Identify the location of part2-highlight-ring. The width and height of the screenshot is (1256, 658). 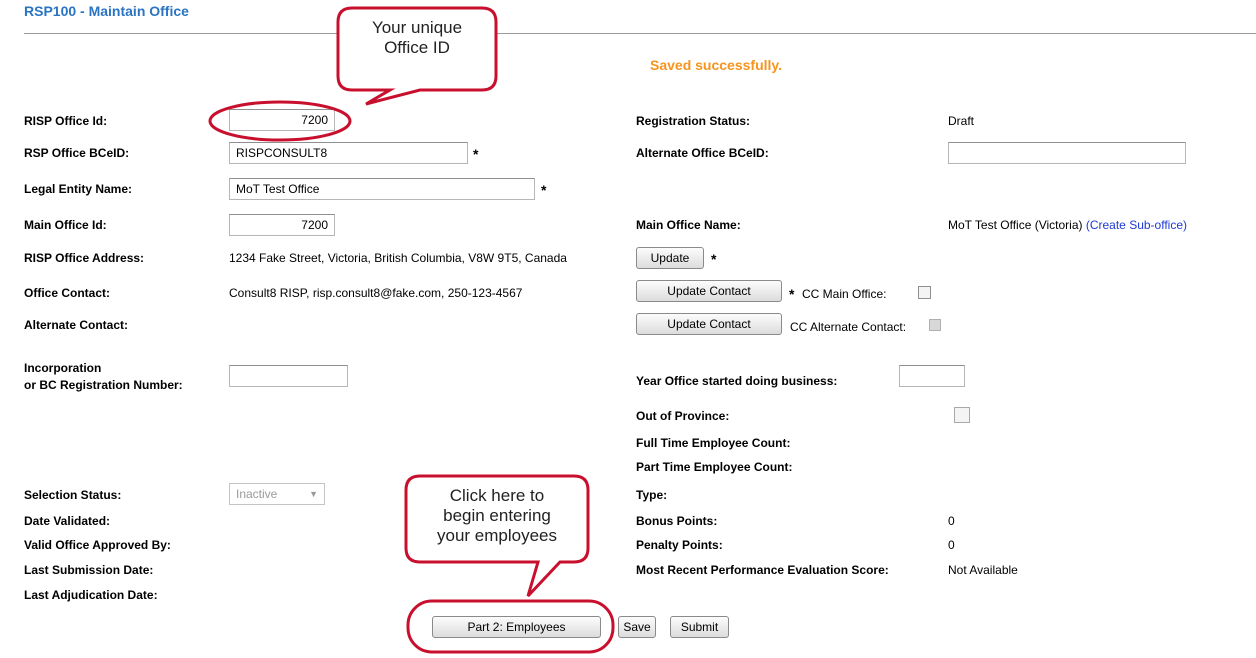
(510, 626).